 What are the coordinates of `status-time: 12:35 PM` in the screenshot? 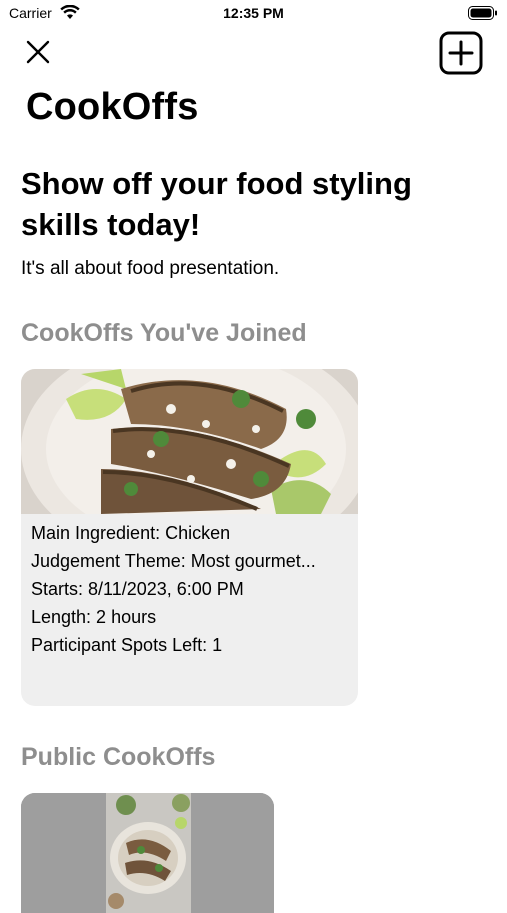 It's located at (253, 13).